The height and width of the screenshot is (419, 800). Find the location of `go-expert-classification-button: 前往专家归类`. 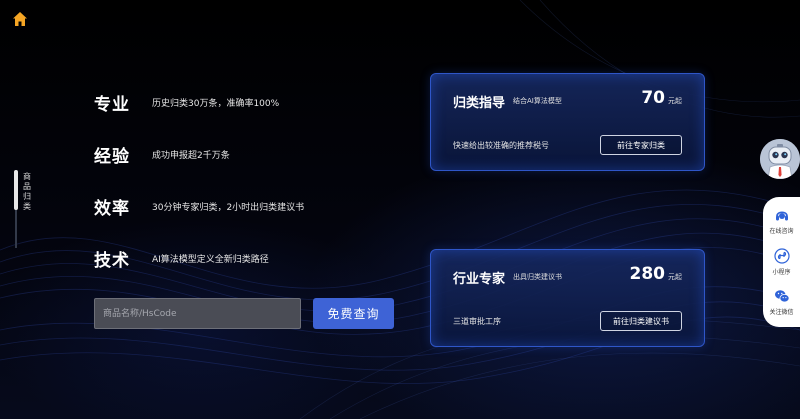

go-expert-classification-button: 前往专家归类 is located at coordinates (641, 145).